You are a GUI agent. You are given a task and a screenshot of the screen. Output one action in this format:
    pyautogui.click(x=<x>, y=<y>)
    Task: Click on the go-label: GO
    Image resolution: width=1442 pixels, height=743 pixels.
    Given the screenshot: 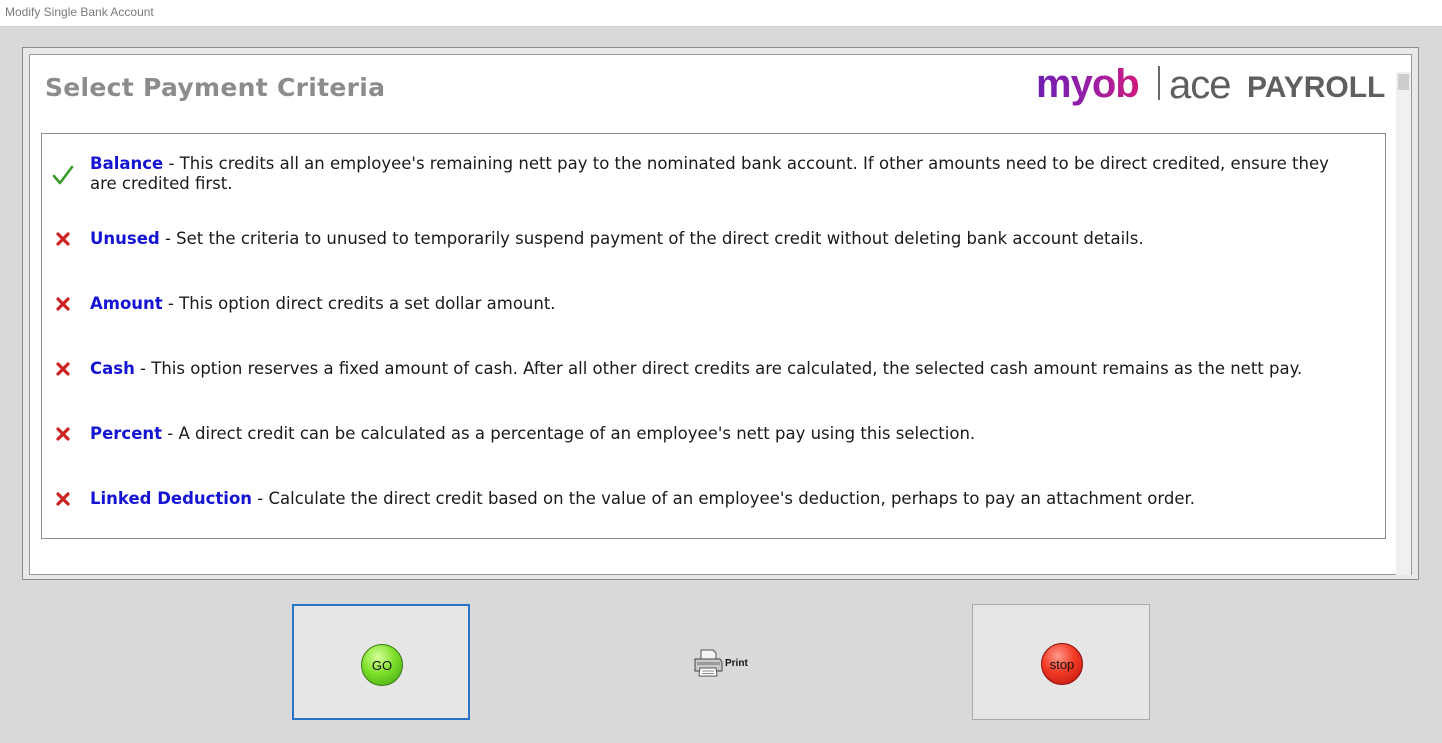 What is the action you would take?
    pyautogui.click(x=382, y=665)
    